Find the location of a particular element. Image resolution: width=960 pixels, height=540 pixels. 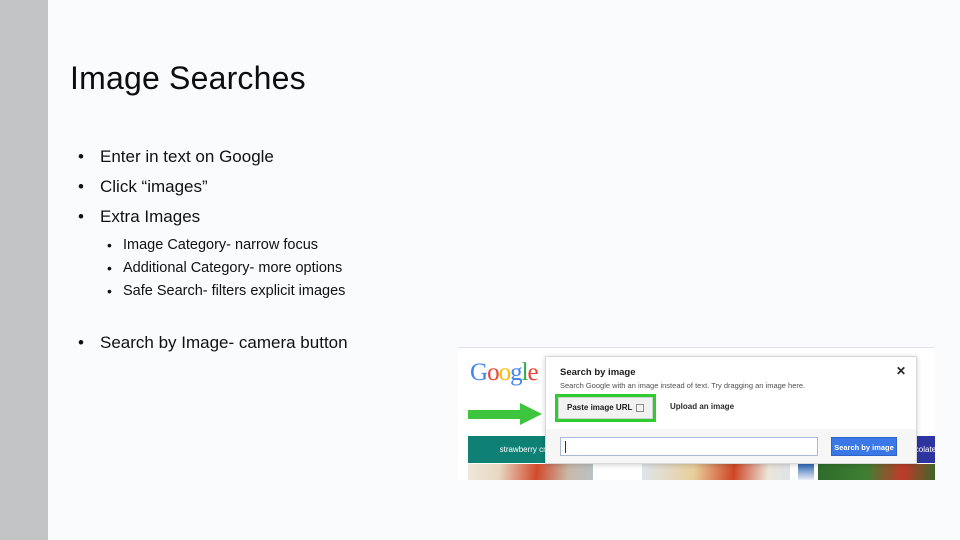

dialog-body: Search by image is located at coordinates (731, 446).